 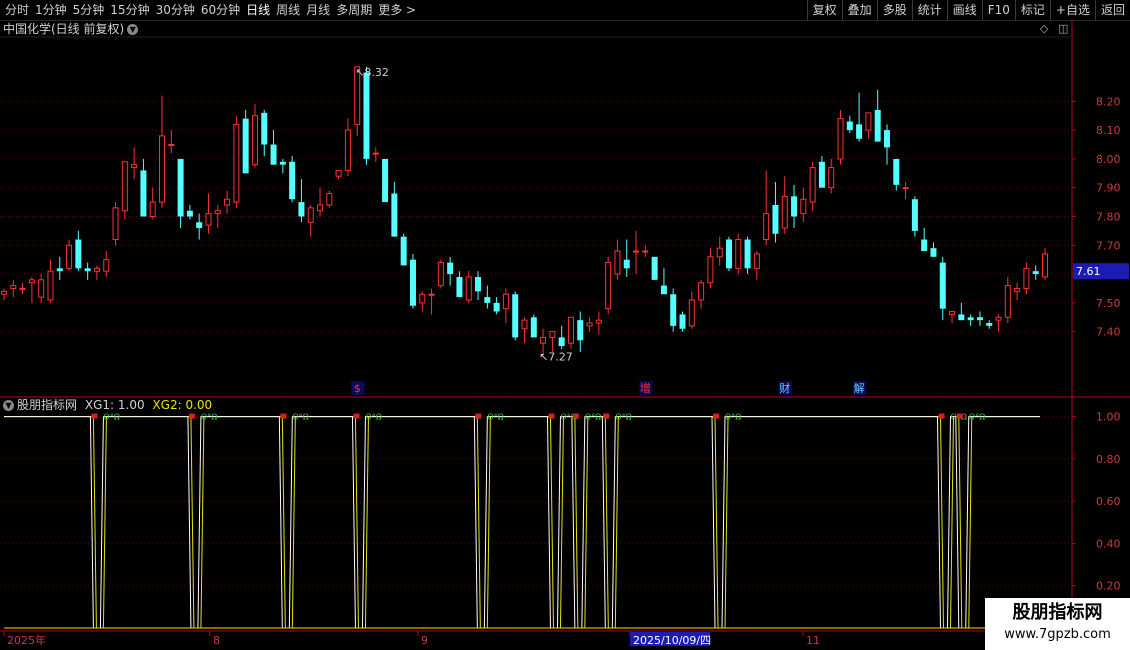 I want to click on indicator-tick-label: 0.20, so click(x=1108, y=586).